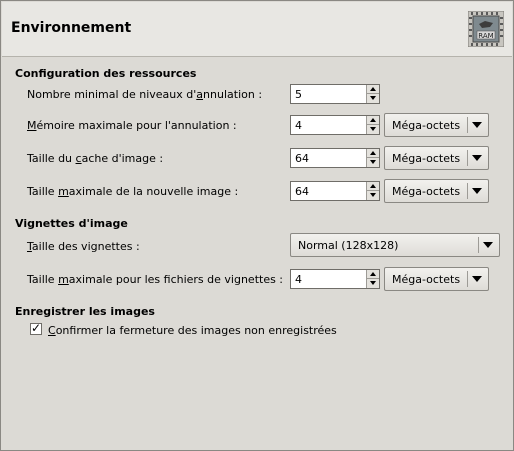  Describe the element at coordinates (257, 29) in the screenshot. I see `panel-header: Environnement RAM` at that location.